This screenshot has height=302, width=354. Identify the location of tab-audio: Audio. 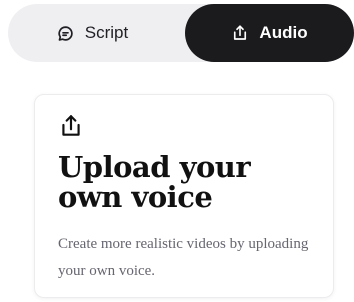
(269, 33).